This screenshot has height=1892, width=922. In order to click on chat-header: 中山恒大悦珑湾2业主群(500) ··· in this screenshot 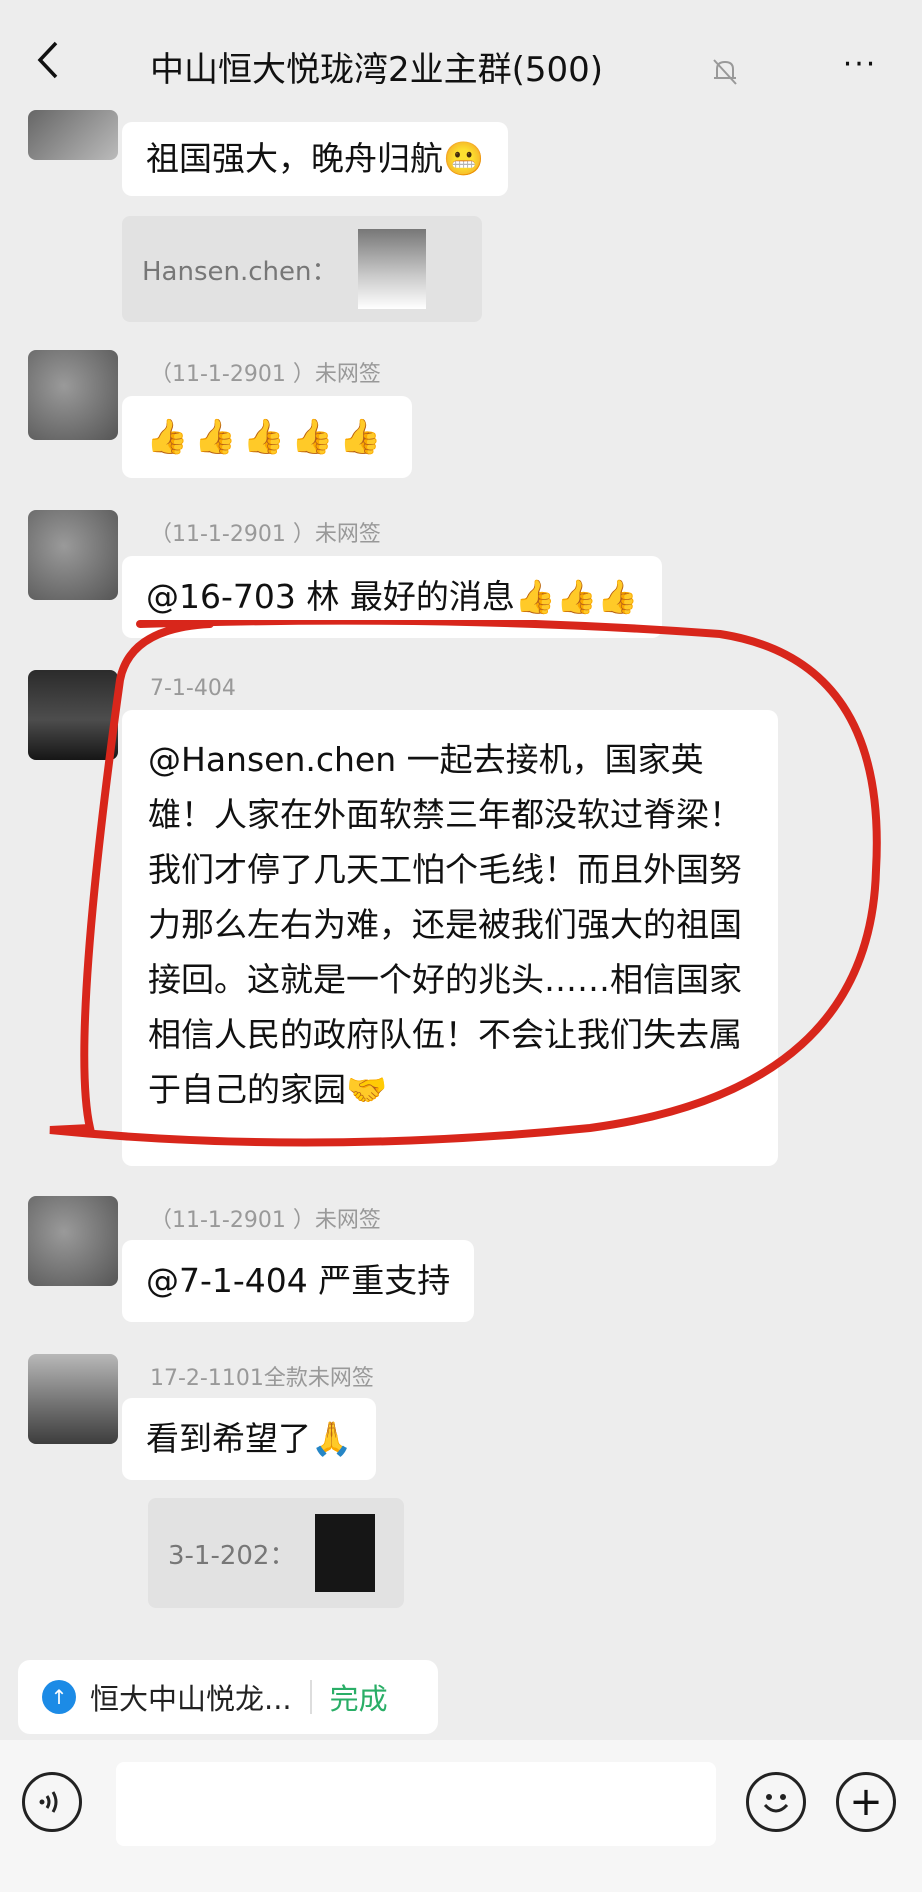, I will do `click(461, 60)`.